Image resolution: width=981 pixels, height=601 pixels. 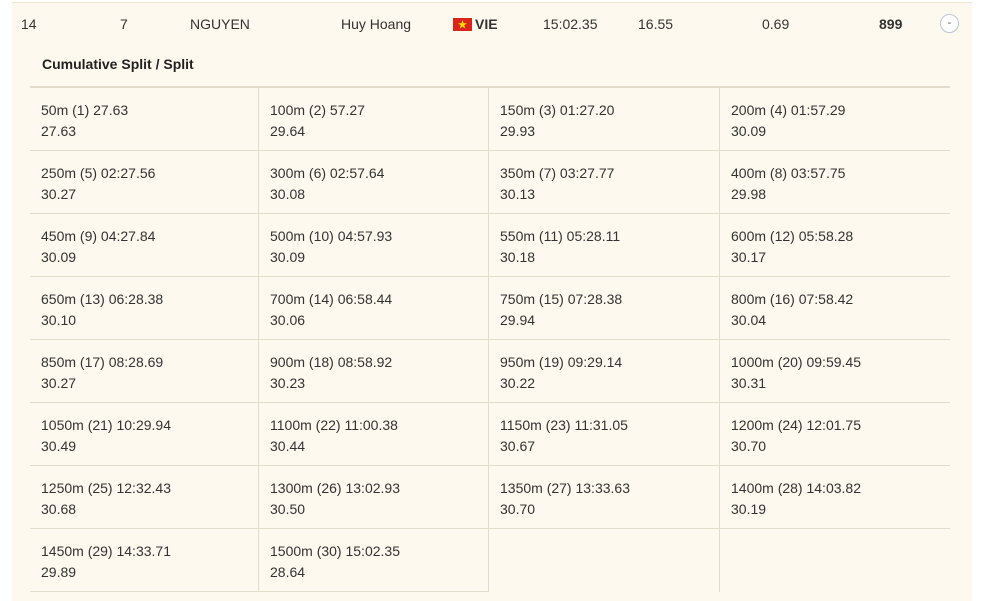 What do you see at coordinates (288, 131) in the screenshot?
I see `lap-split: 29.64` at bounding box center [288, 131].